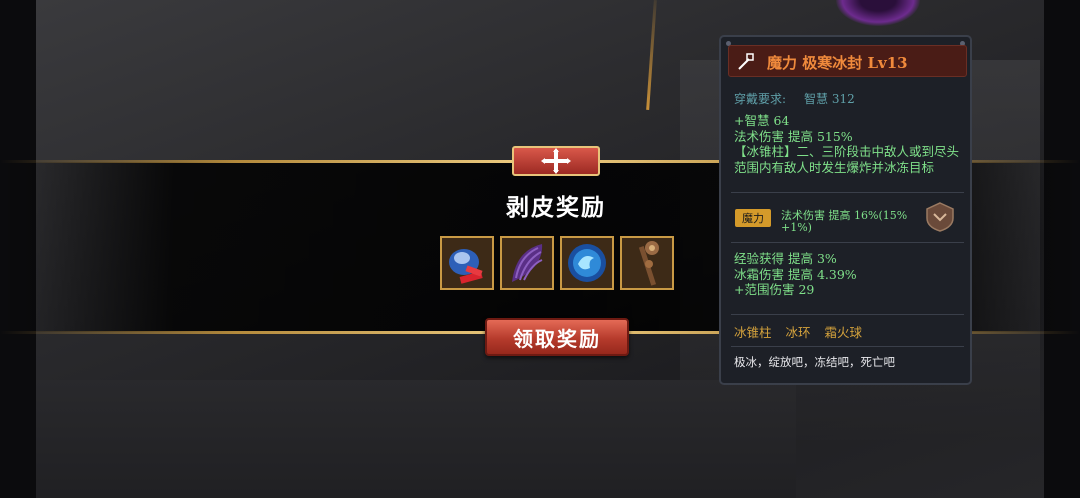  I want to click on bonus-stat: 冰霜伤害 提高 4.39%, so click(795, 274).